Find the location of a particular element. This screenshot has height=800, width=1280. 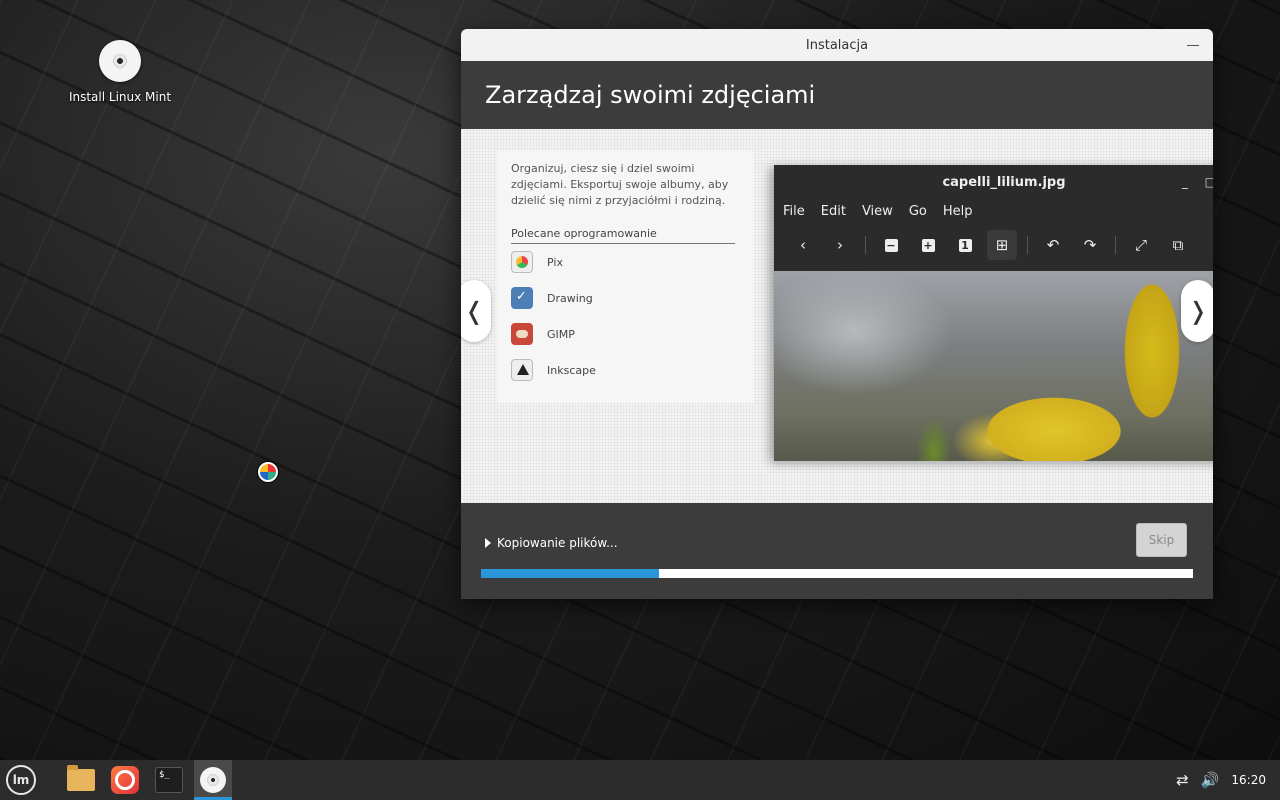

viewer-toolbar: ‹ › − + 1 ⊞ ↶ ↷ ⤢ ⧉ is located at coordinates (993, 245).